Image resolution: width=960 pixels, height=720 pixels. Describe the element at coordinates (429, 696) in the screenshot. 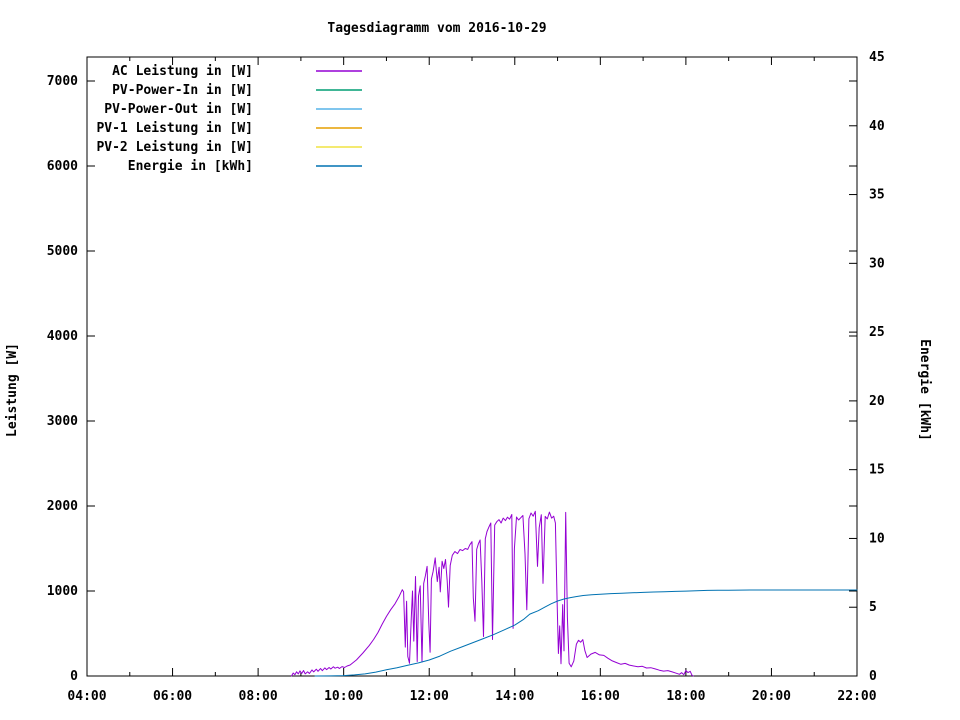

I see `x-tick-label: 12:00` at that location.